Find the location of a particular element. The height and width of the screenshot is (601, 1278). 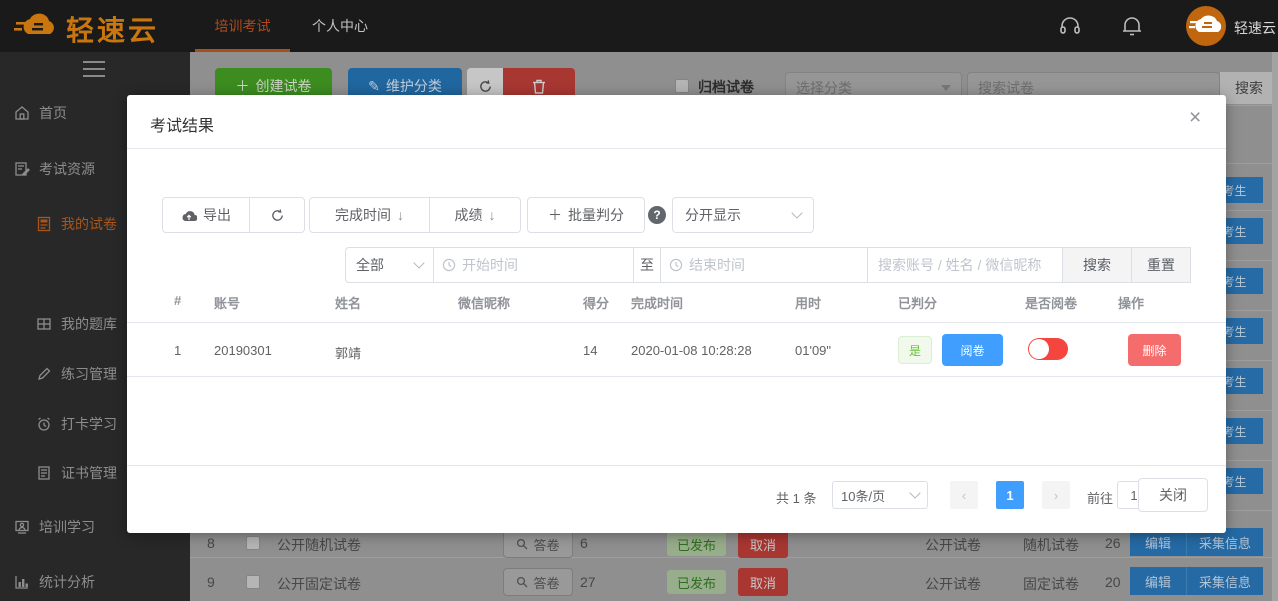

judged-badge: 是 is located at coordinates (915, 350).